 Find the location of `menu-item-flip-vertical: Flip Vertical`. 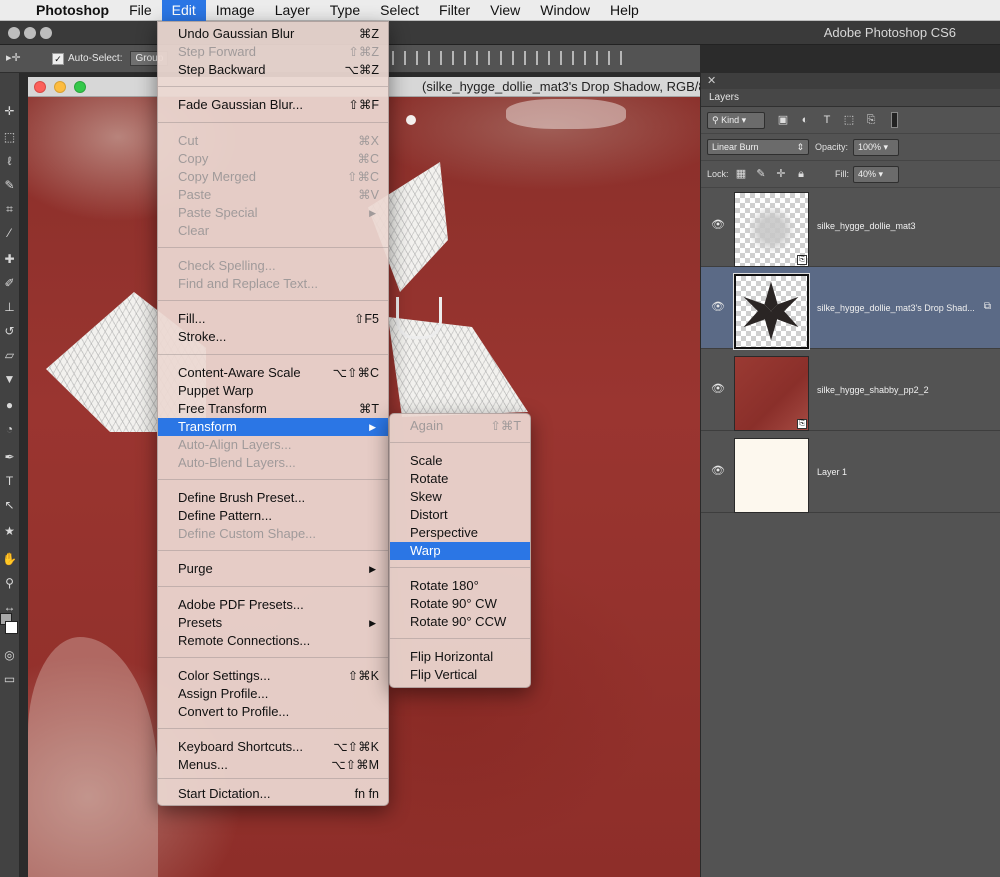

menu-item-flip-vertical: Flip Vertical is located at coordinates (460, 675).